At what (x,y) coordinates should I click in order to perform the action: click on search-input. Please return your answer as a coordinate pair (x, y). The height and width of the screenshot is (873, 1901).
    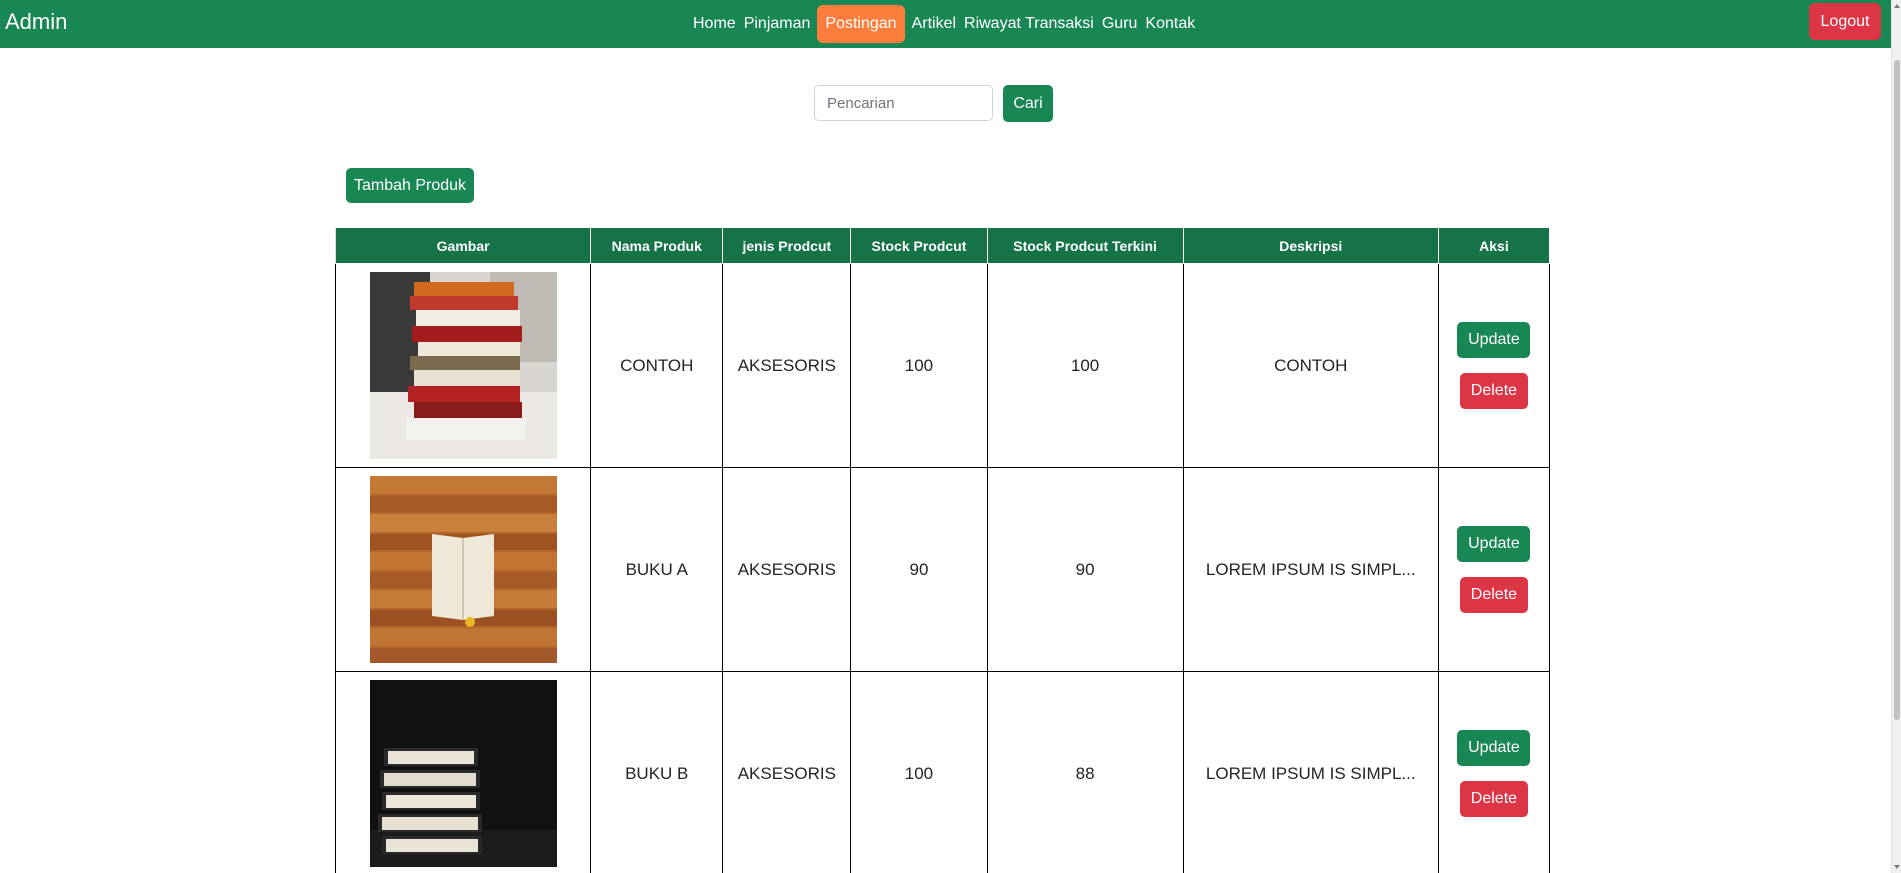
    Looking at the image, I should click on (903, 103).